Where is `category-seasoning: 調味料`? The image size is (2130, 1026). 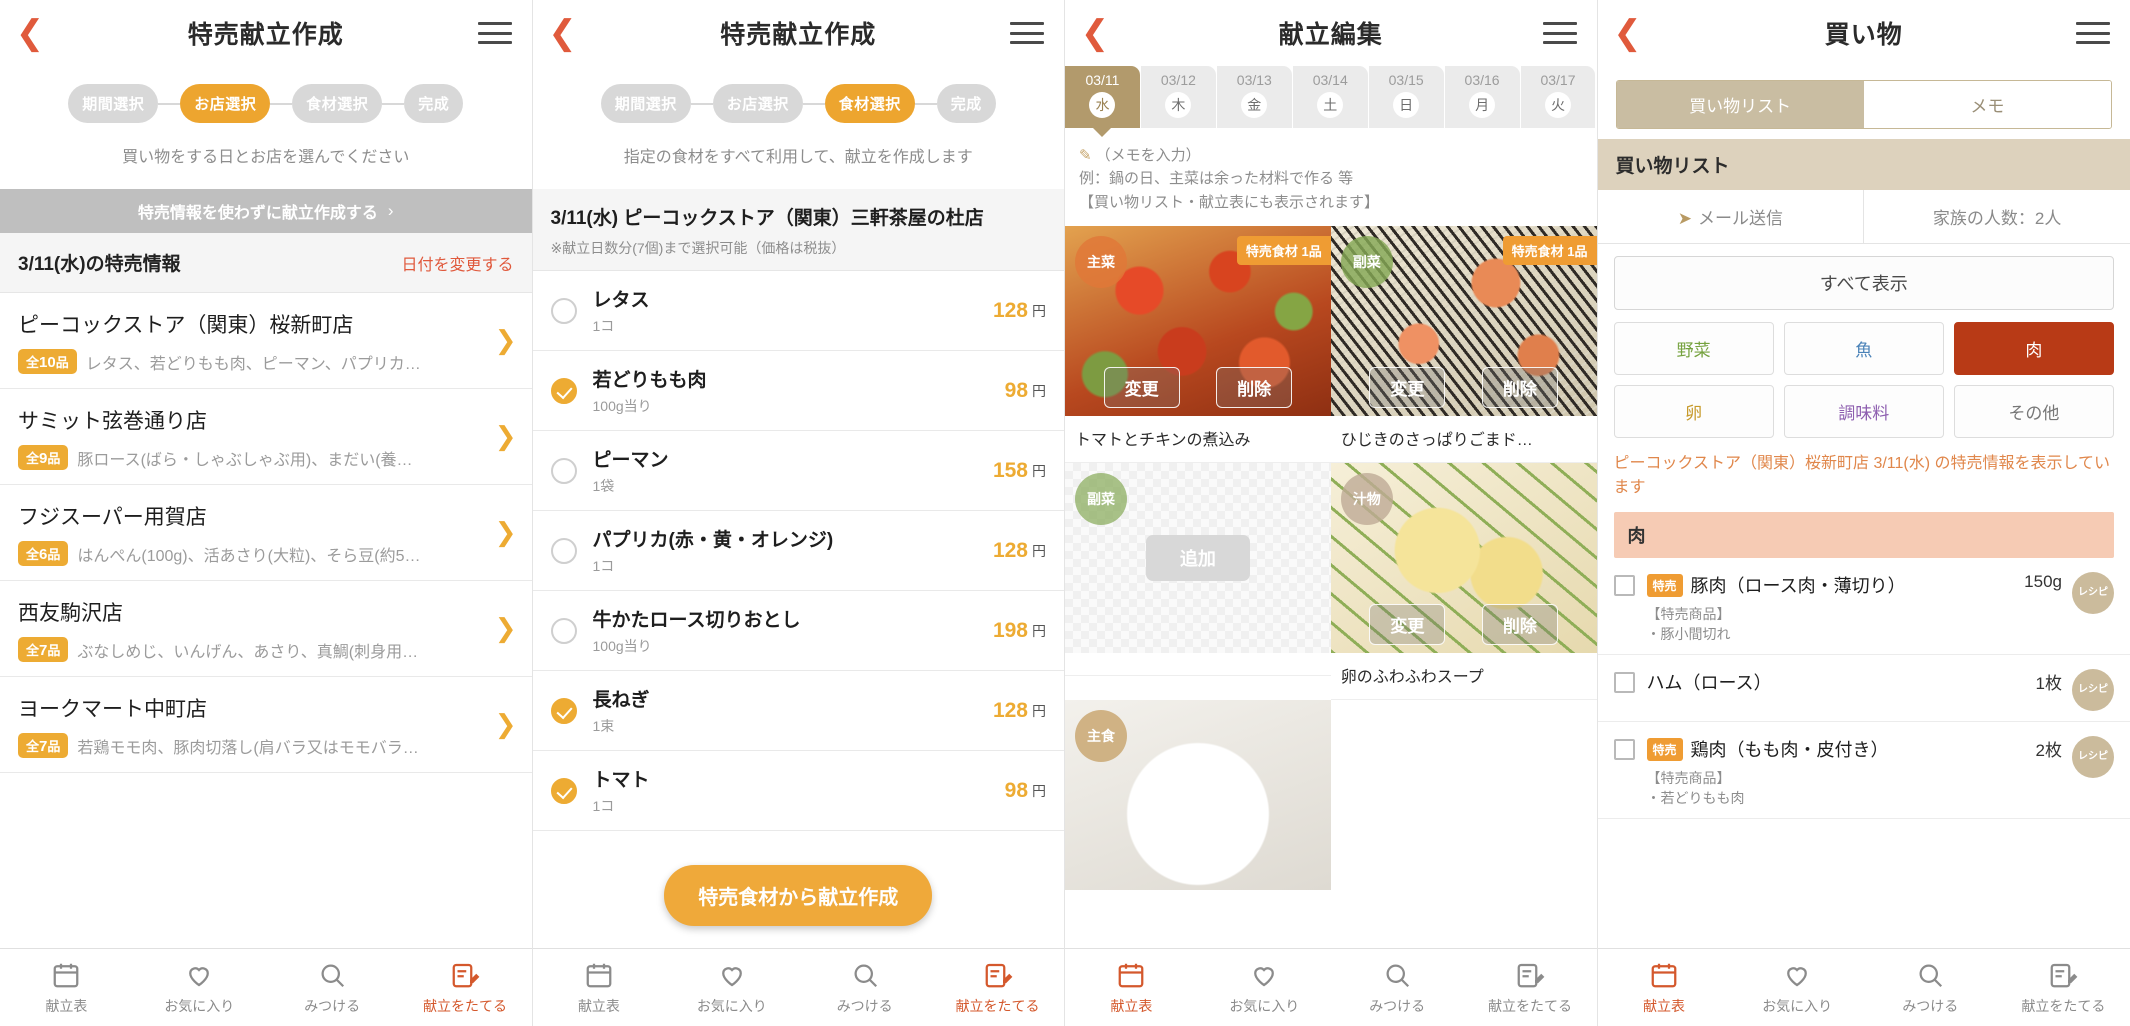
category-seasoning: 調味料 is located at coordinates (1863, 411).